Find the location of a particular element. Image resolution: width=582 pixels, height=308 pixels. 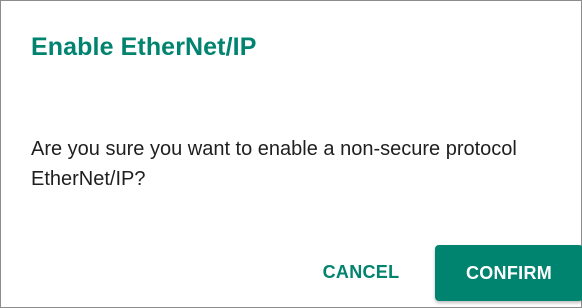

confirm-button: CONFIRM is located at coordinates (508, 273).